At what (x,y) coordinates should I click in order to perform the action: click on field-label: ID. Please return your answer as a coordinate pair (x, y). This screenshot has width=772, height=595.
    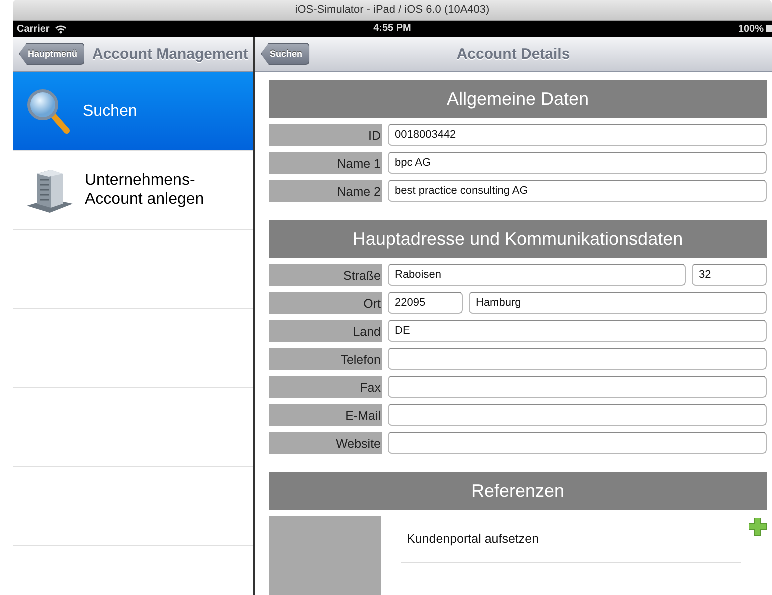
    Looking at the image, I should click on (325, 135).